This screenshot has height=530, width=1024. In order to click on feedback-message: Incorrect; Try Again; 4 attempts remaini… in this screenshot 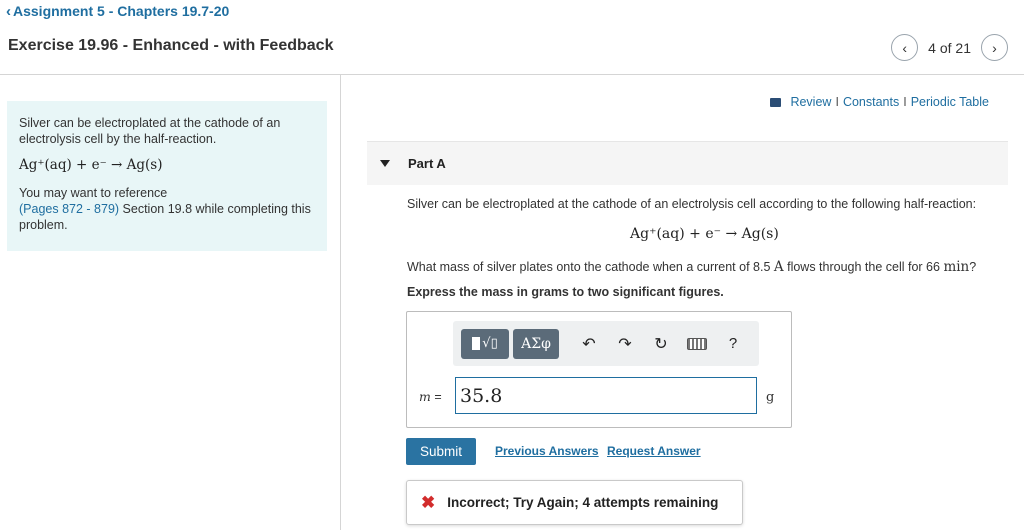, I will do `click(583, 502)`.